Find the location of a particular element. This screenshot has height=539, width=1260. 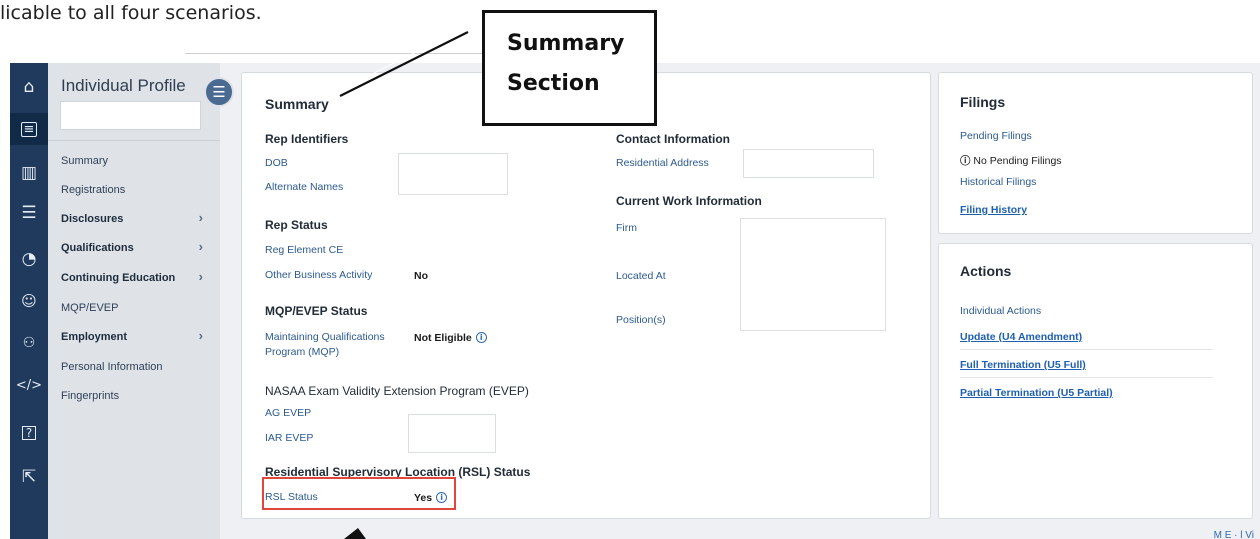

dob-label: DOB is located at coordinates (276, 163).